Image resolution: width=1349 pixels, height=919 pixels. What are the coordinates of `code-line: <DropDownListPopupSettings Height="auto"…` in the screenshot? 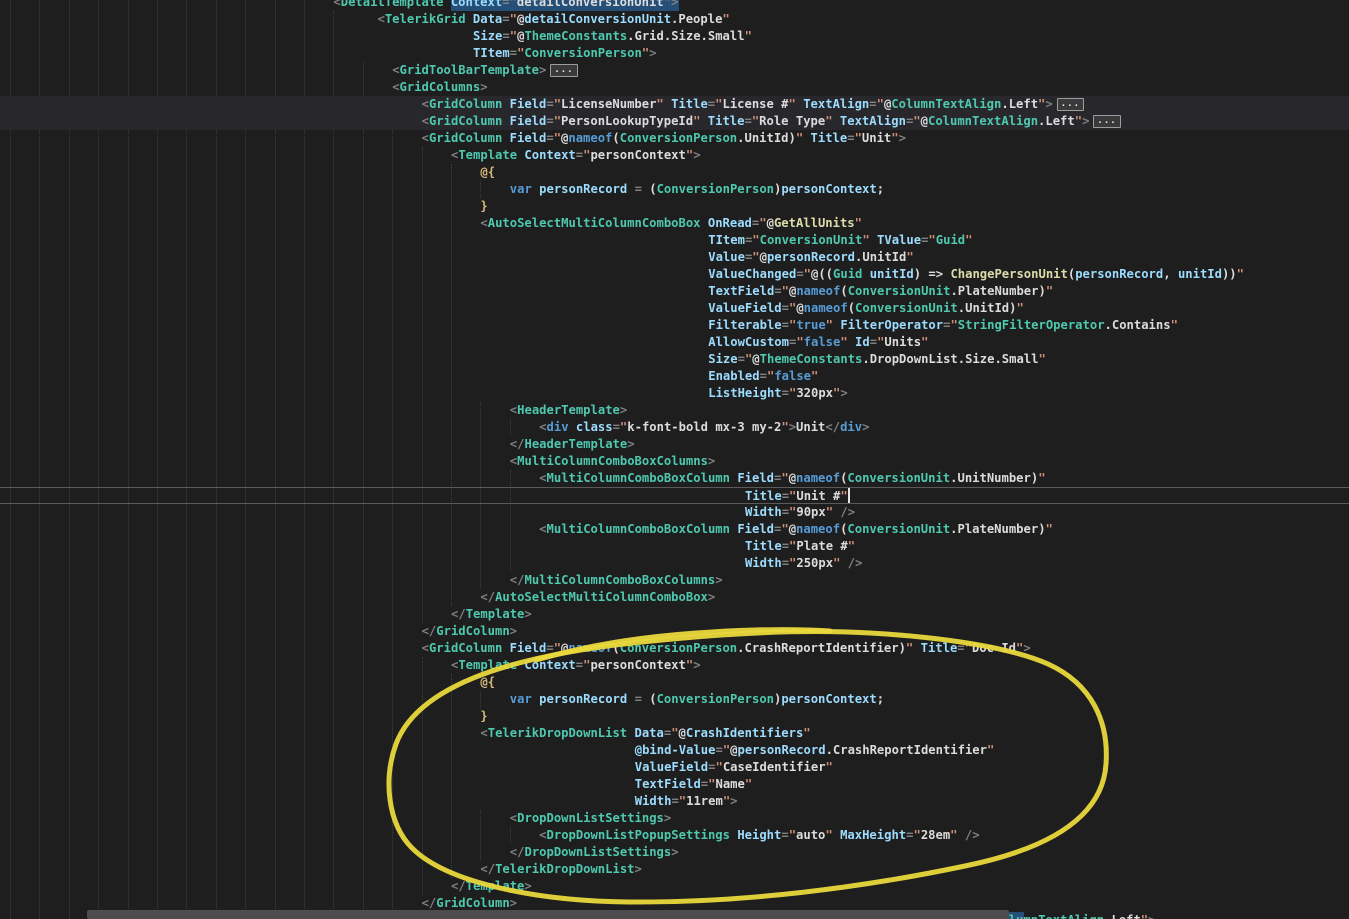 It's located at (674, 835).